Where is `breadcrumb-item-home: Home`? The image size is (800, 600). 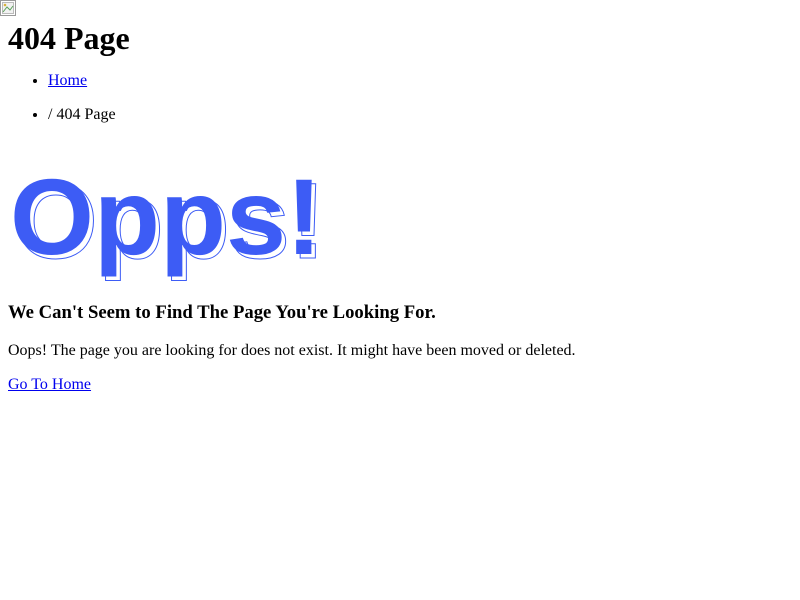
breadcrumb-item-home: Home is located at coordinates (82, 81).